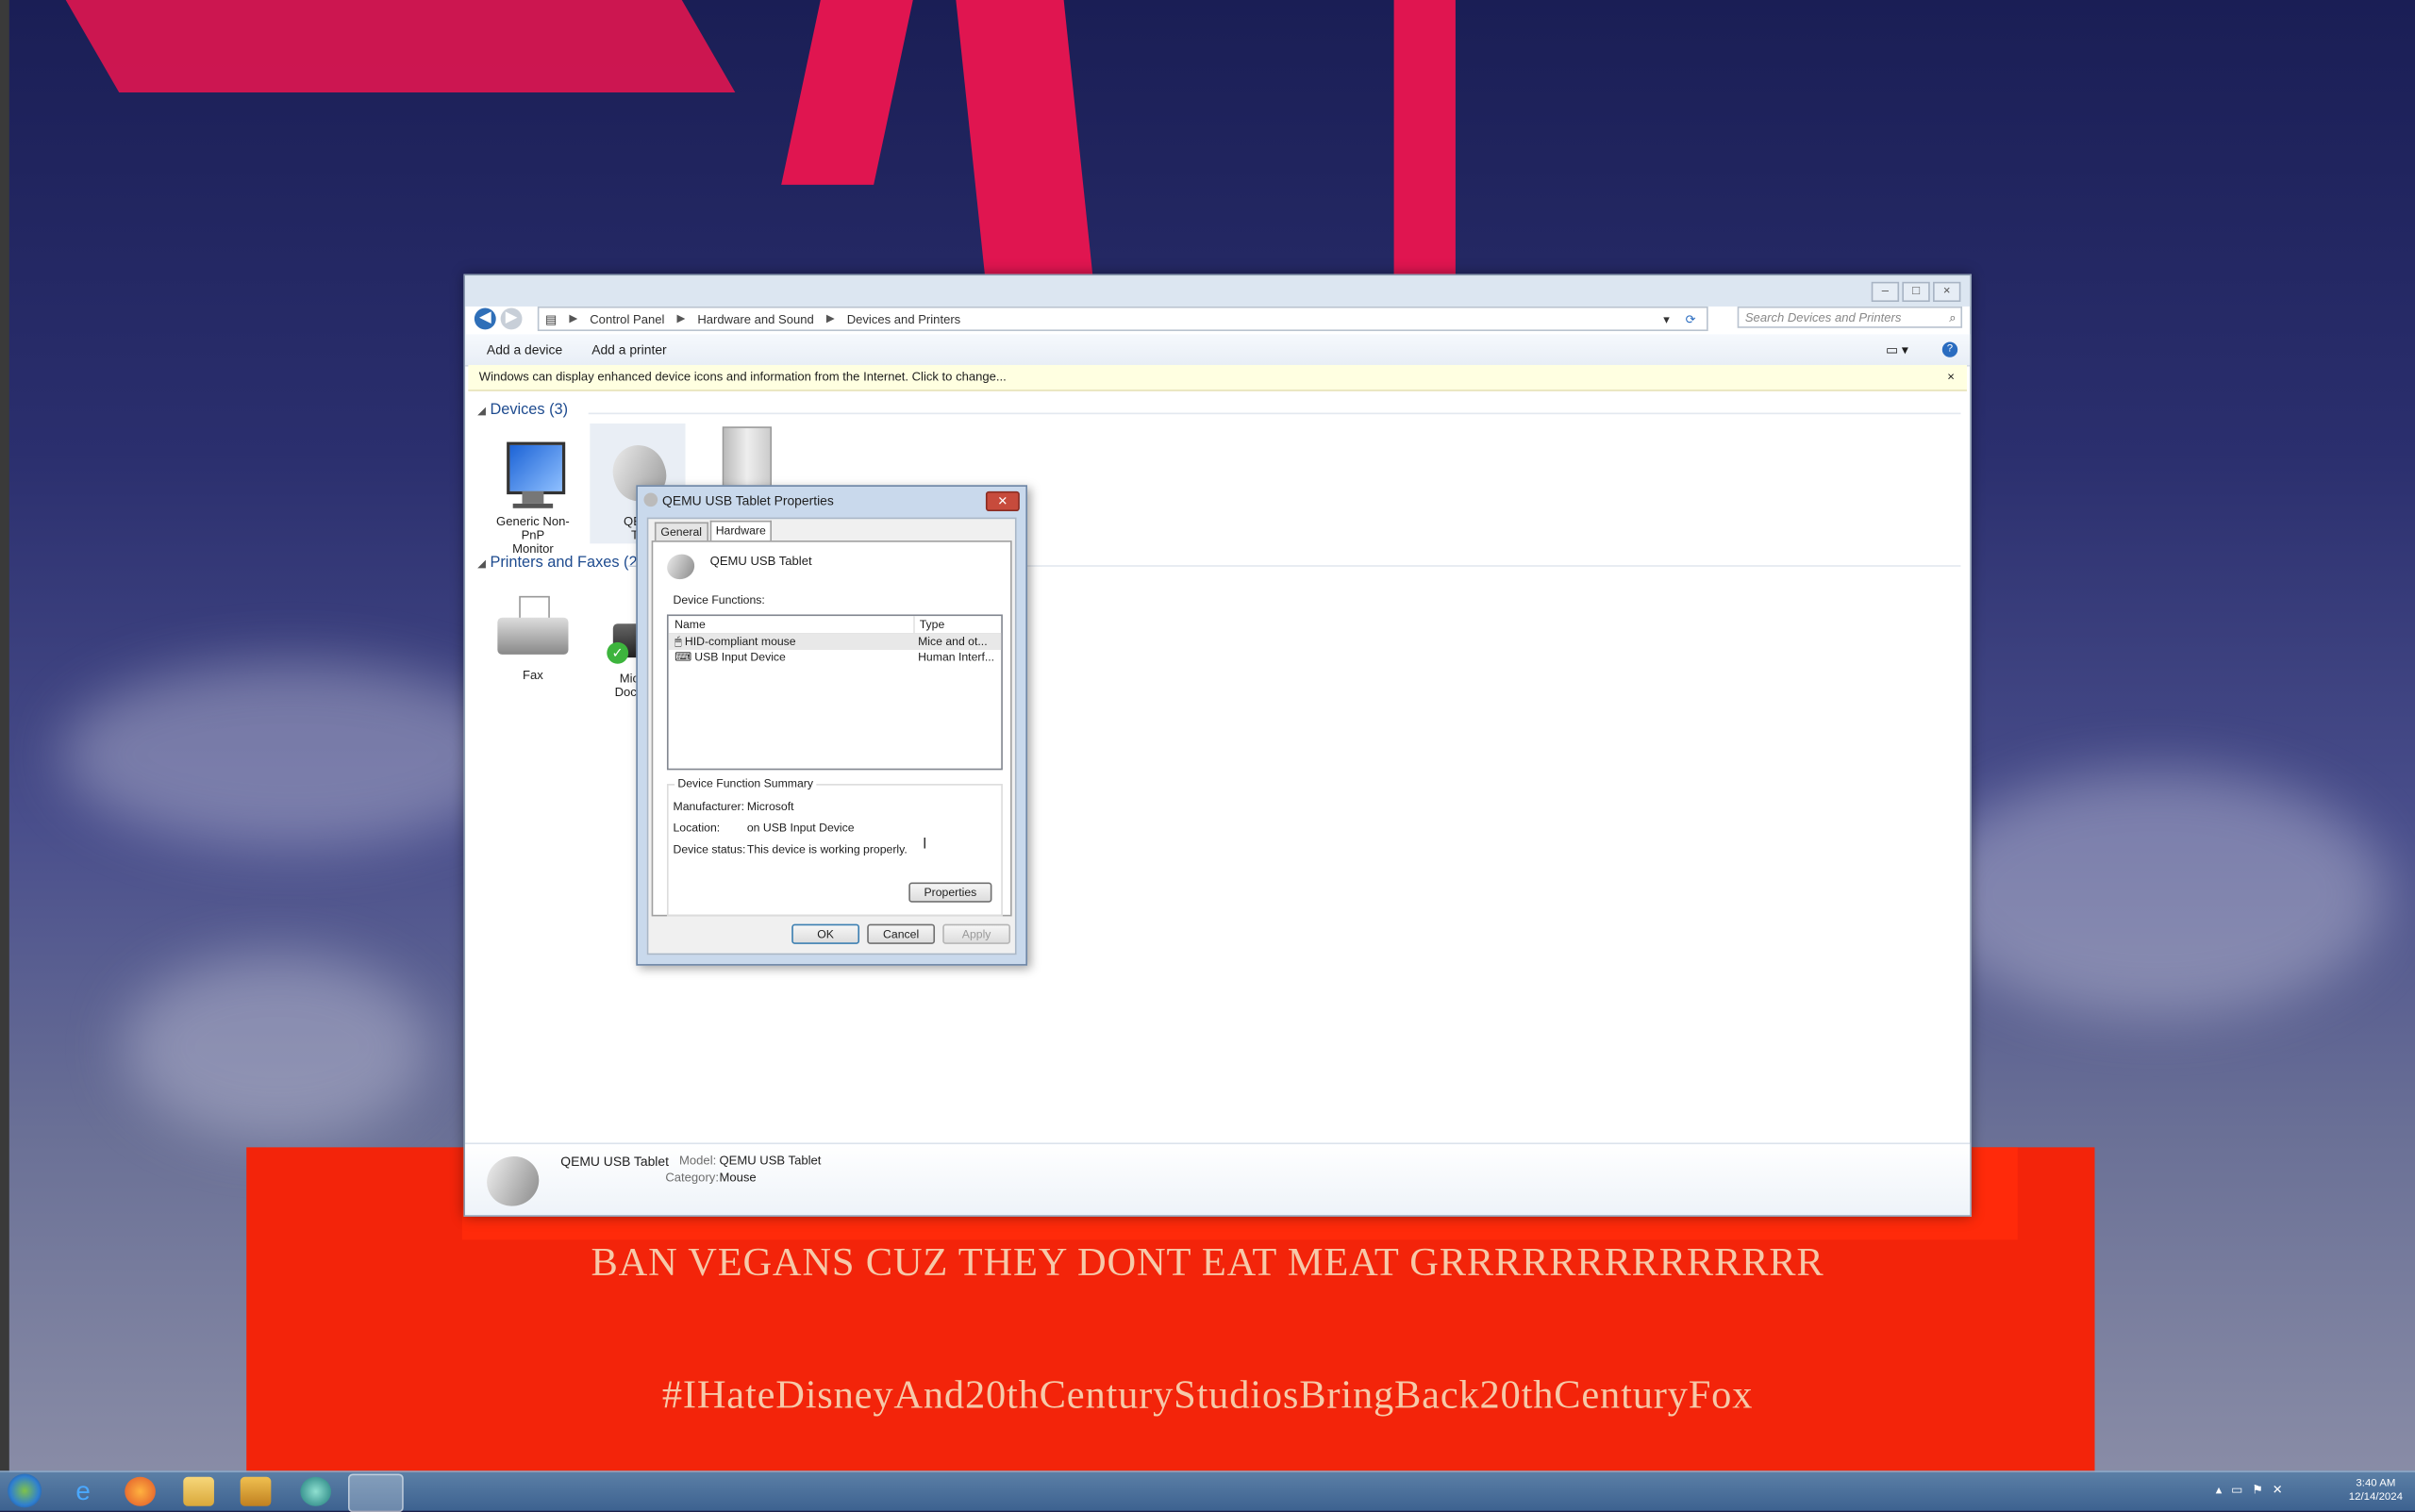 The width and height of the screenshot is (2415, 1512). What do you see at coordinates (141, 1491) in the screenshot?
I see `firefox-icon` at bounding box center [141, 1491].